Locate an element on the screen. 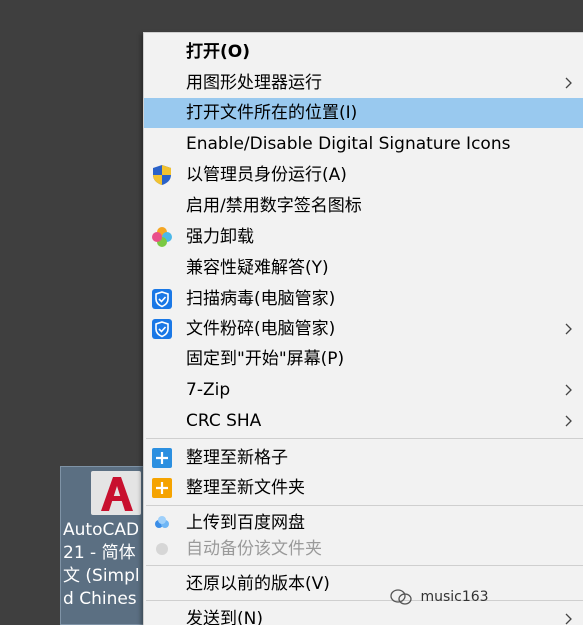 This screenshot has width=583, height=625. desktop-icon-label-line: 文 (Simpl is located at coordinates (101, 576).